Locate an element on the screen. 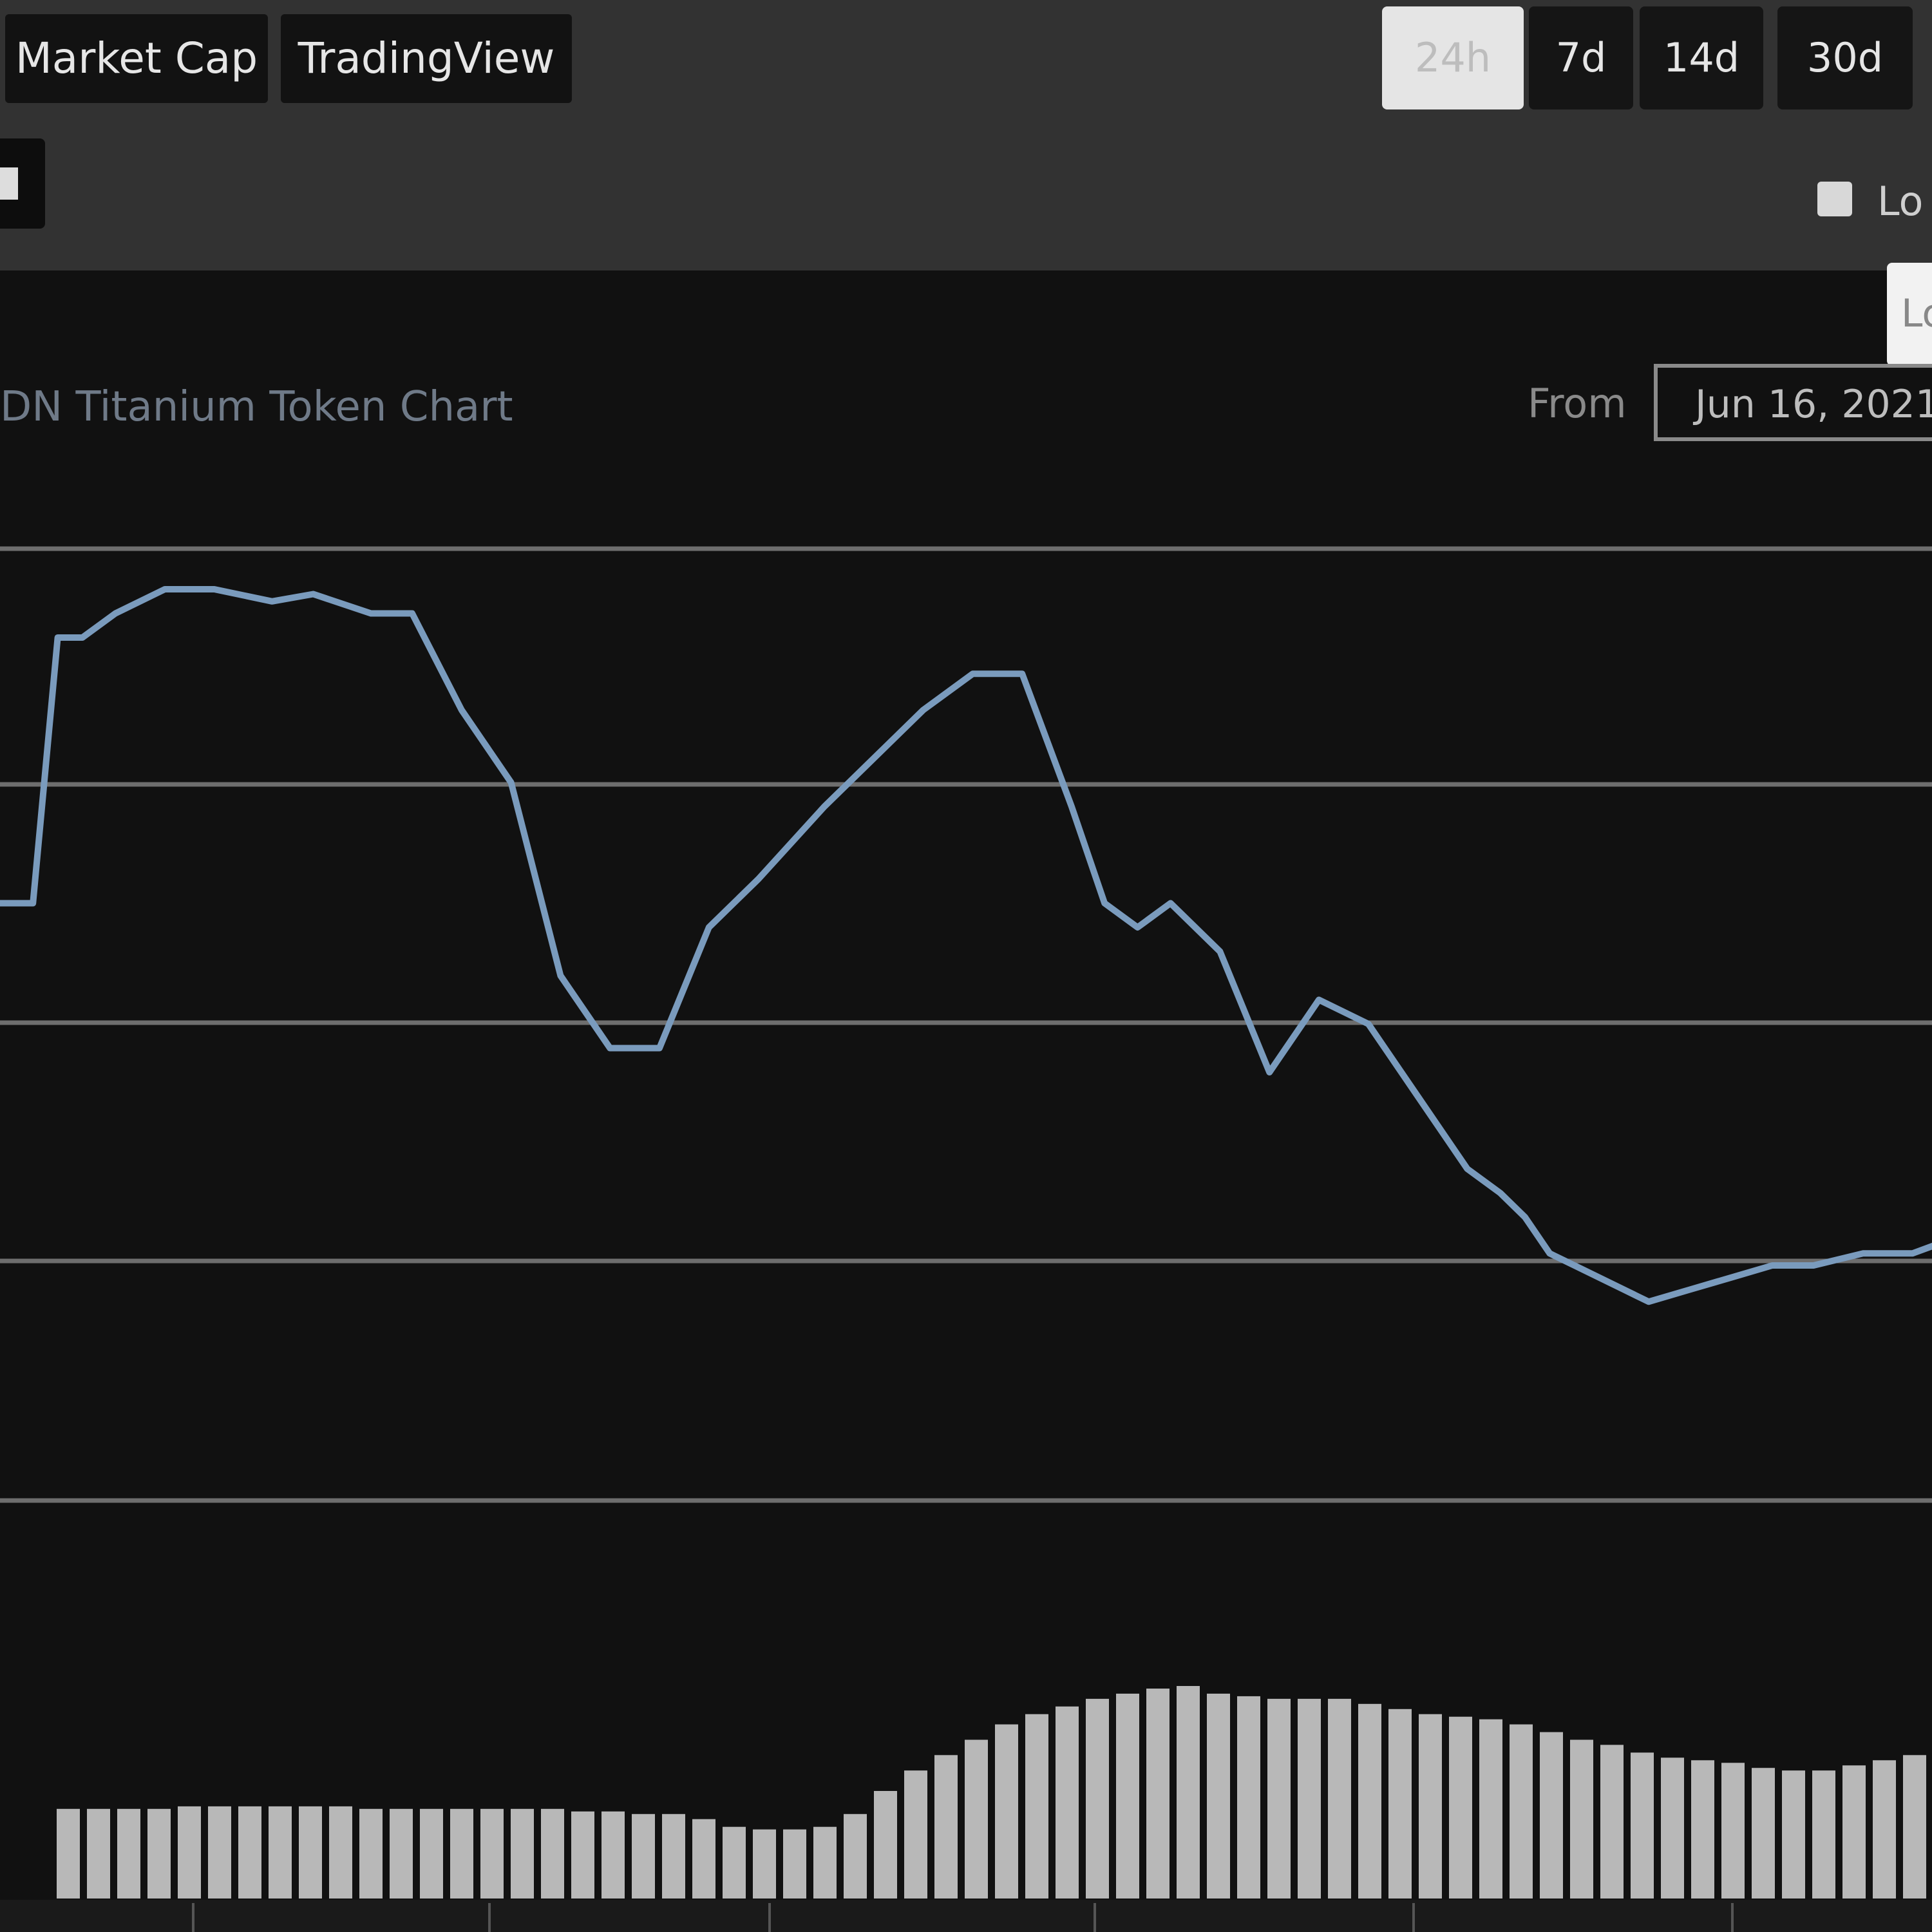  x-axis-strip is located at coordinates (966, 1916).